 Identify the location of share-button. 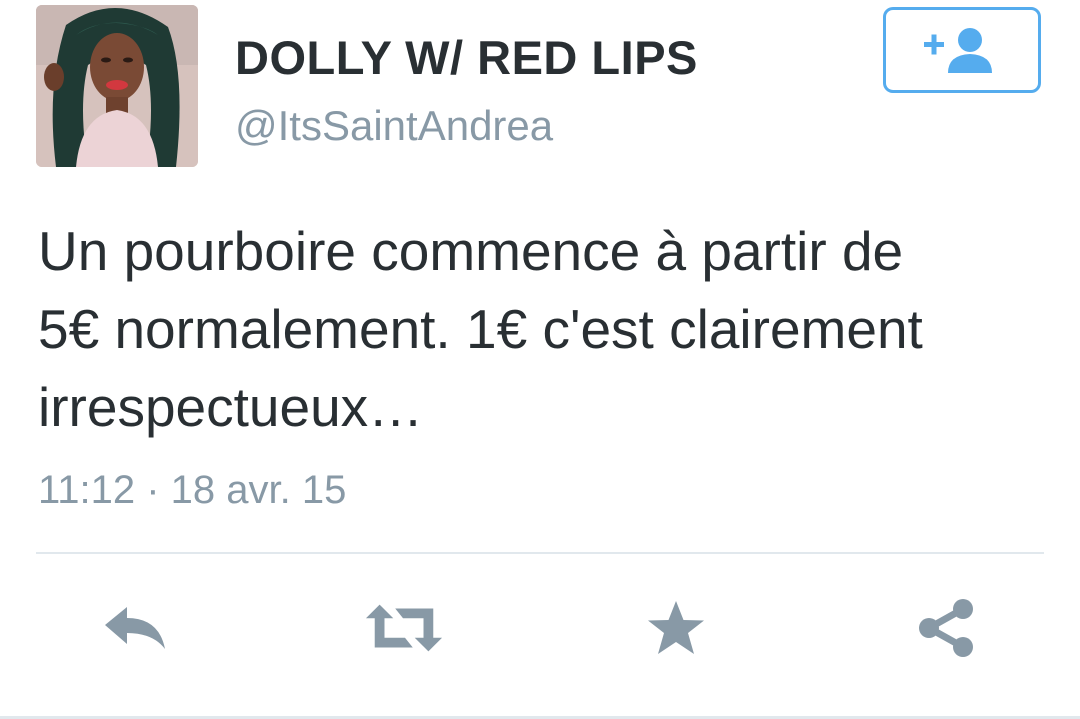
(946, 628).